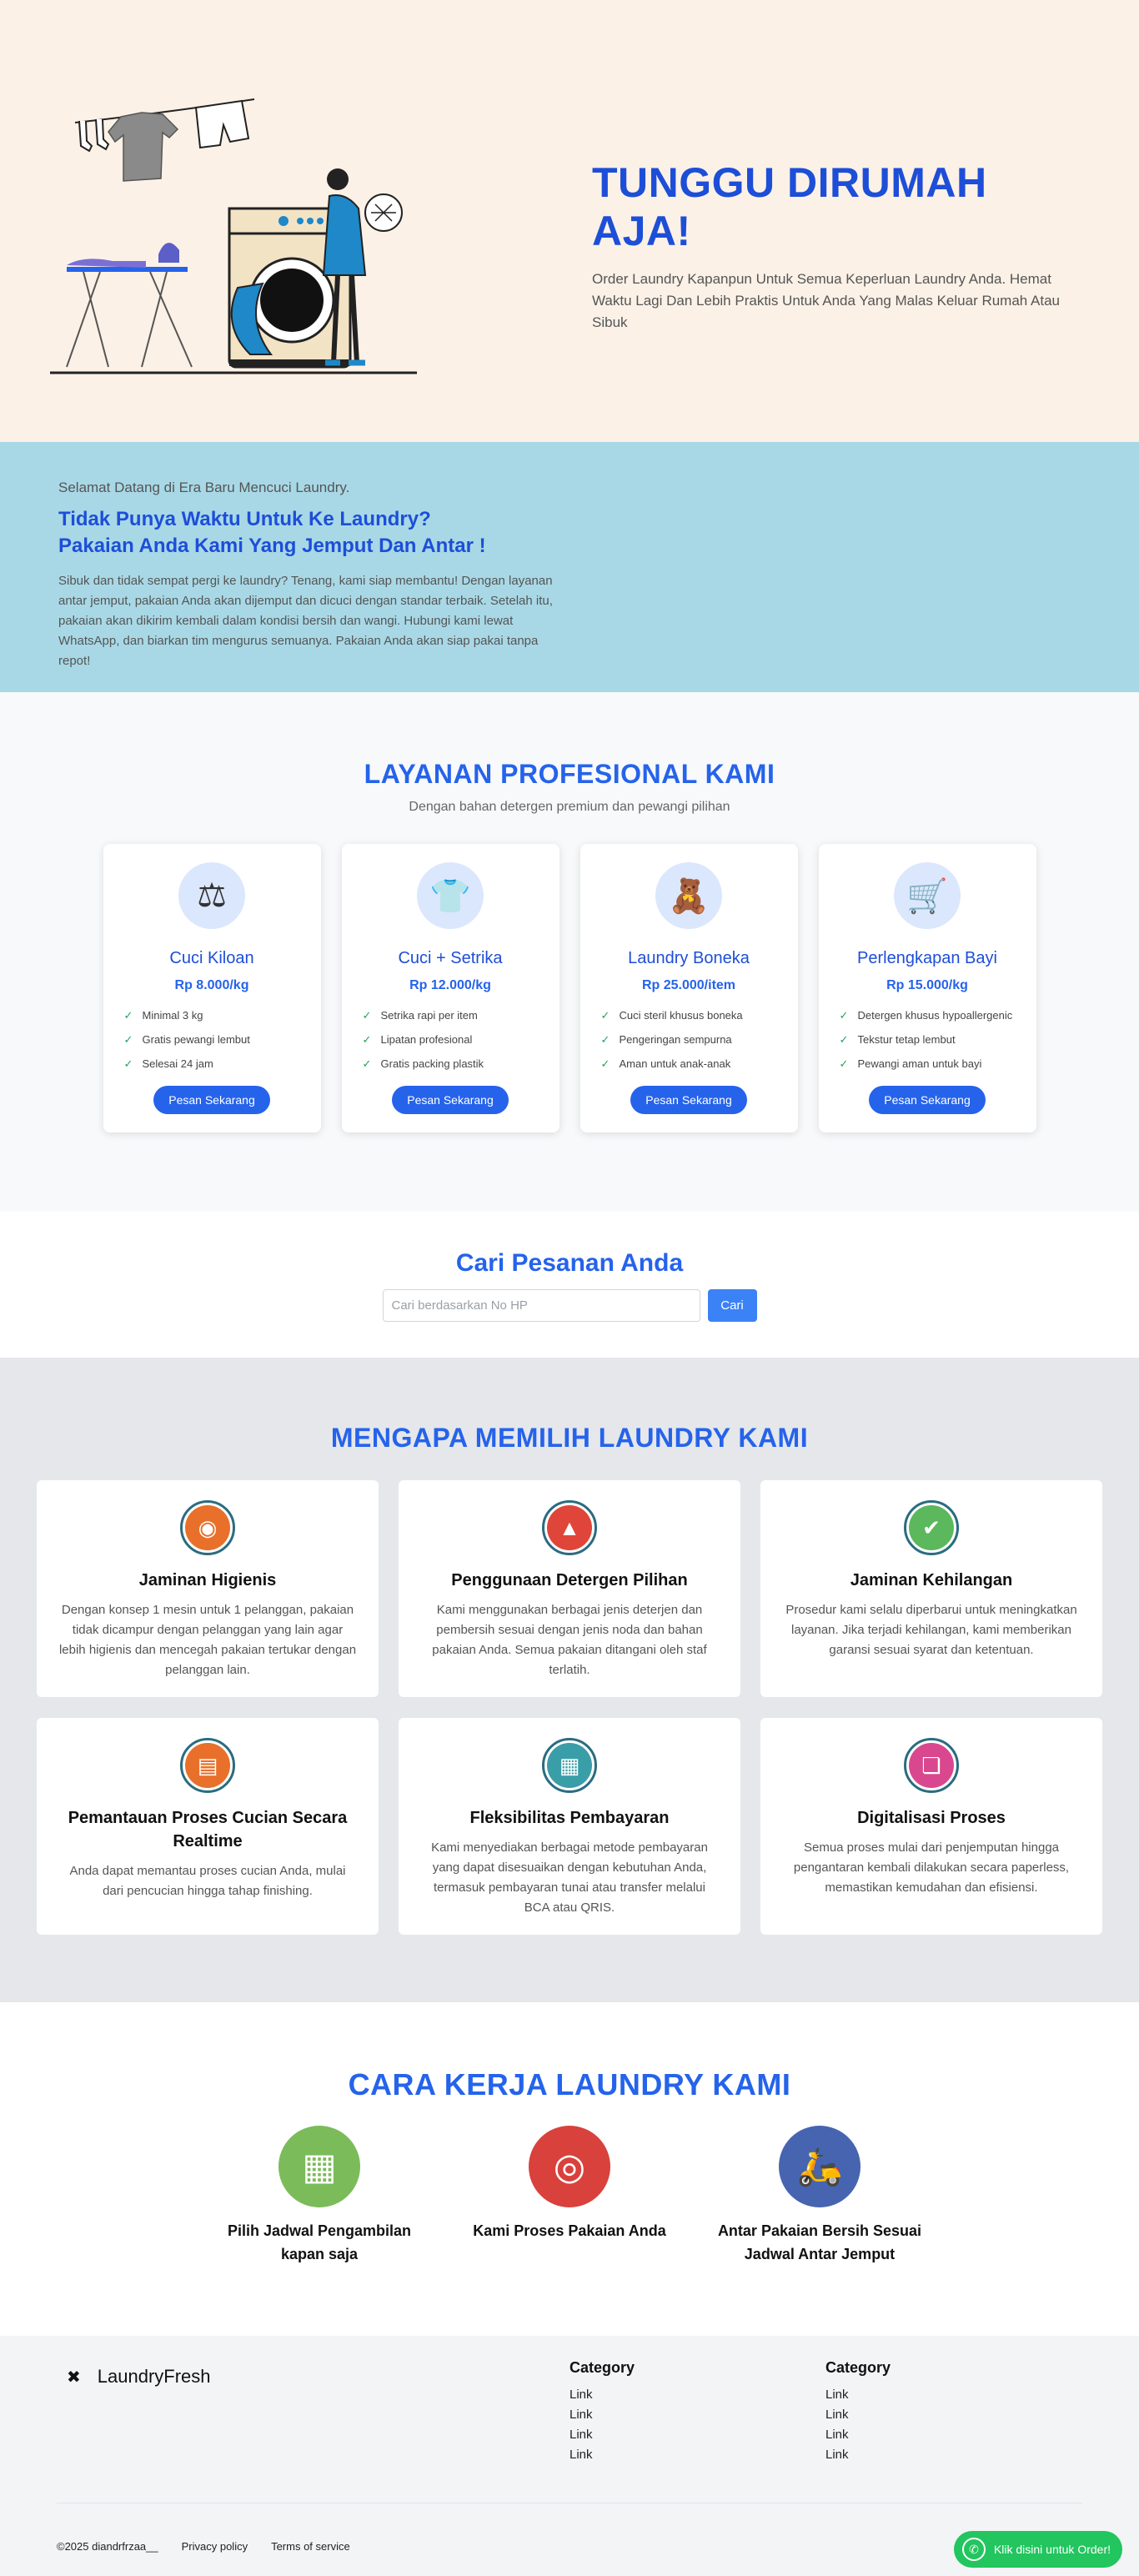  Describe the element at coordinates (732, 1305) in the screenshot. I see `search-button: Cari` at that location.